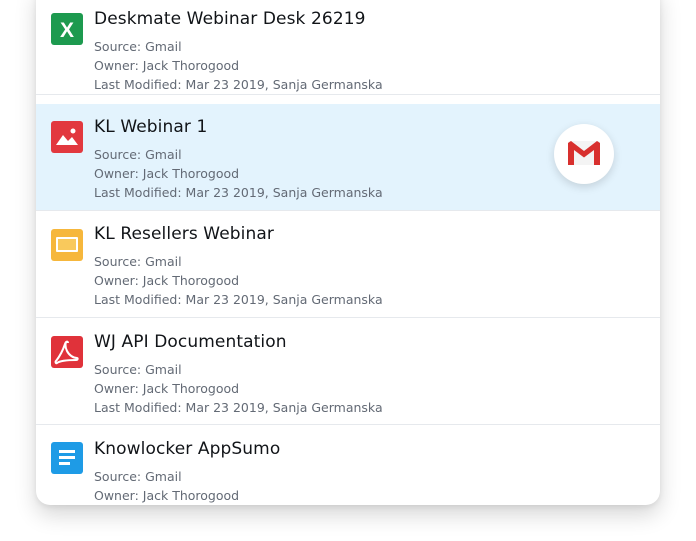 The height and width of the screenshot is (541, 696). I want to click on document-icon, so click(67, 458).